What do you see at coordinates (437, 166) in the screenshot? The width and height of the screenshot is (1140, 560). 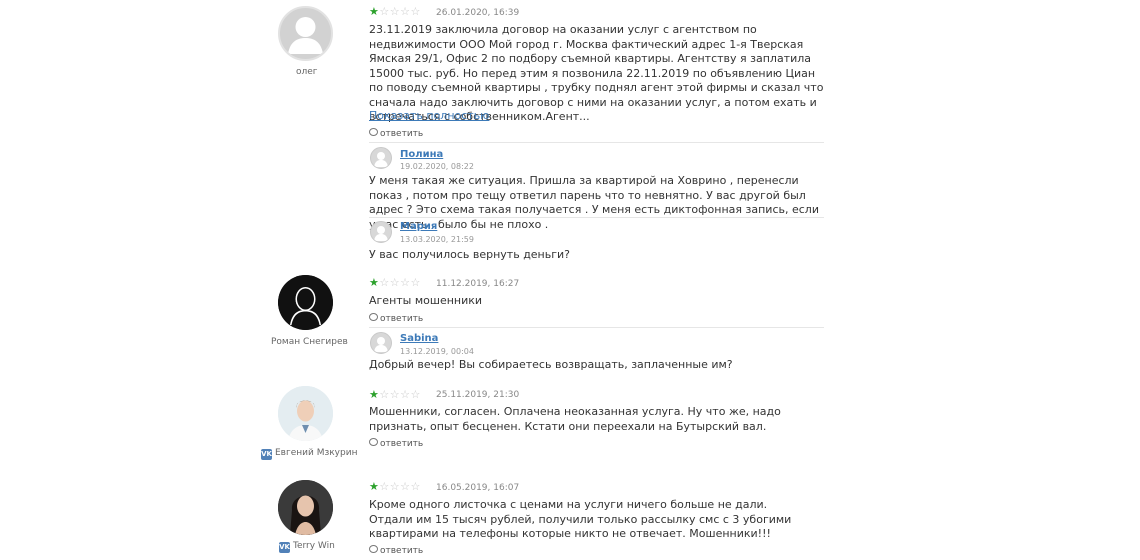 I see `comment-date: 19.02.2020, 08:22` at bounding box center [437, 166].